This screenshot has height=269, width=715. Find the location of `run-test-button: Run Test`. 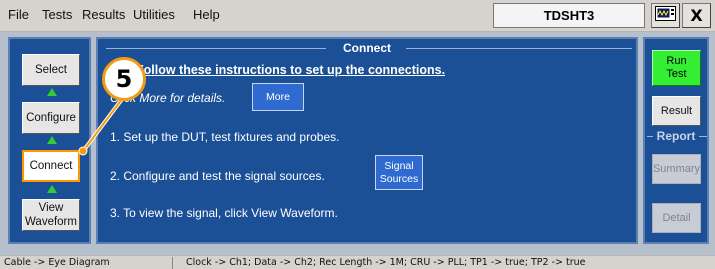

run-test-button: Run Test is located at coordinates (676, 68).